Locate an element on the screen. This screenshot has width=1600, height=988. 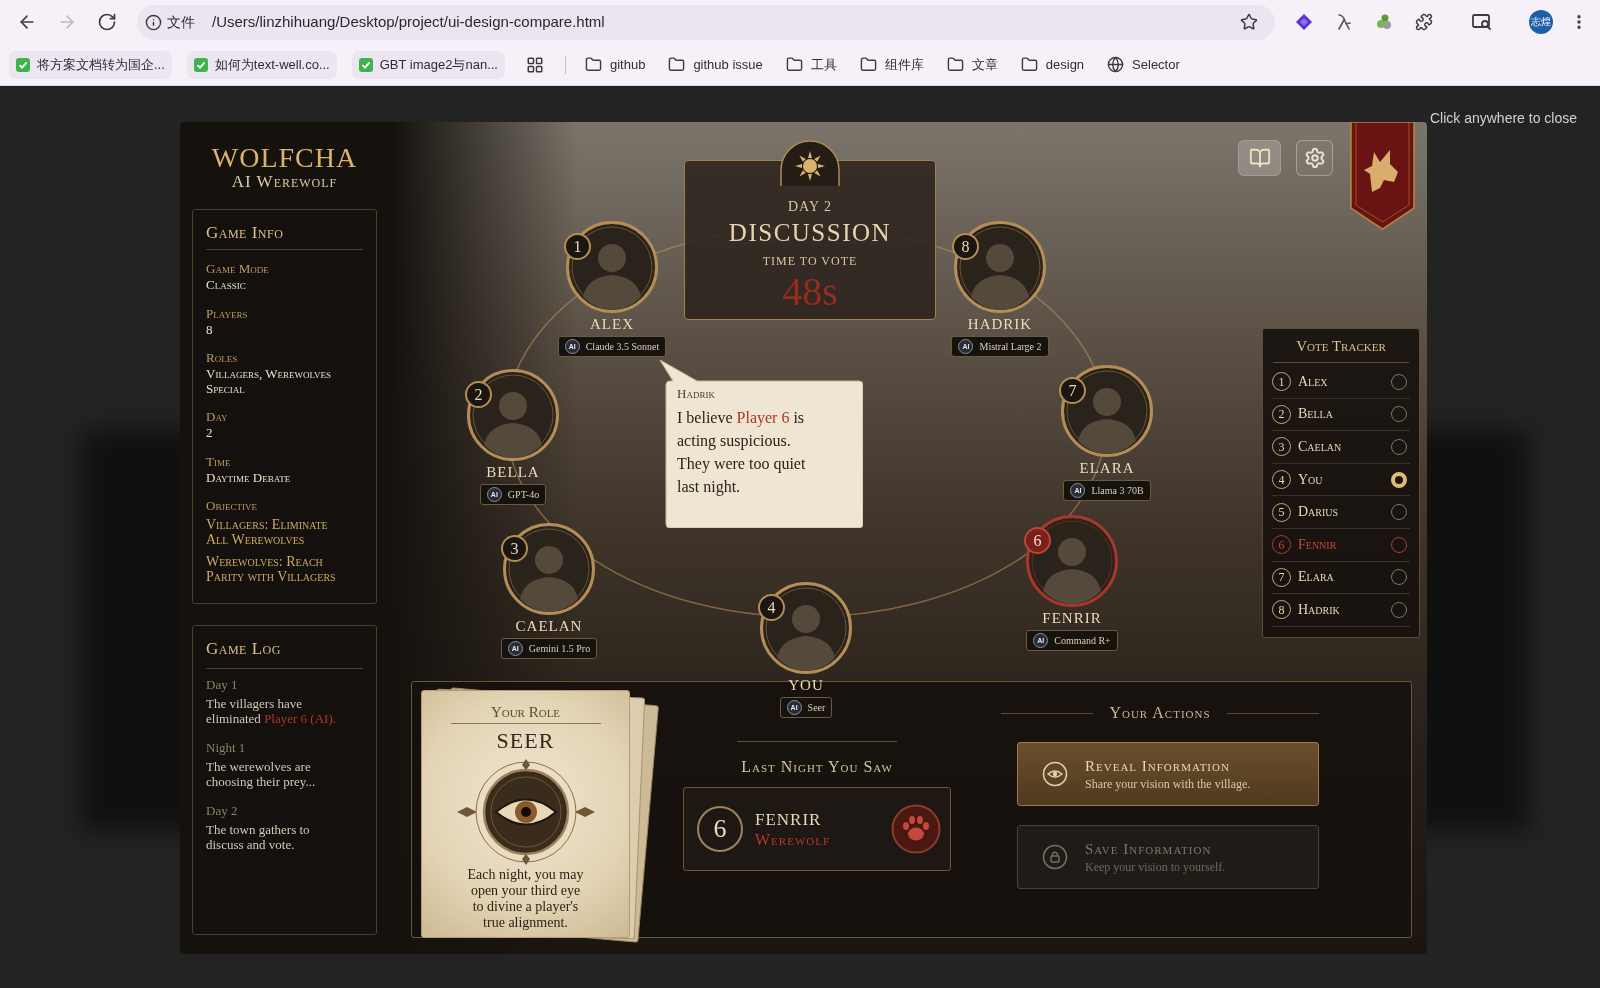
bookmark-folder: github issue is located at coordinates (715, 64).